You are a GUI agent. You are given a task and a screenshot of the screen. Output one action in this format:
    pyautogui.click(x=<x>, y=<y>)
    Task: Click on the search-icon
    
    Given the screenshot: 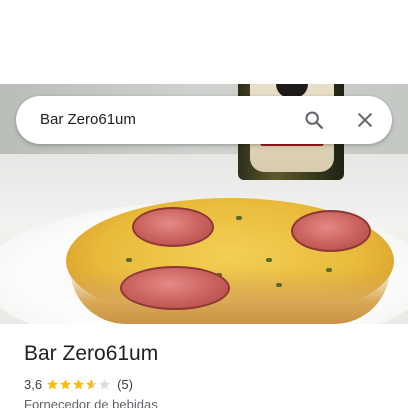 What is the action you would take?
    pyautogui.click(x=314, y=120)
    